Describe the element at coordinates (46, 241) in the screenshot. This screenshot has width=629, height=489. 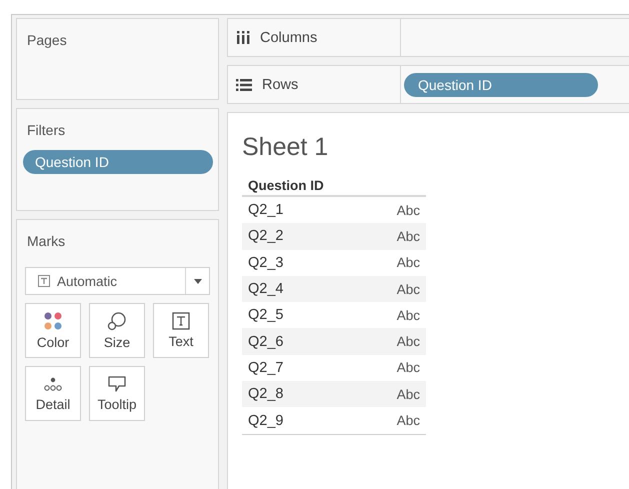
I see `card-title: Marks` at that location.